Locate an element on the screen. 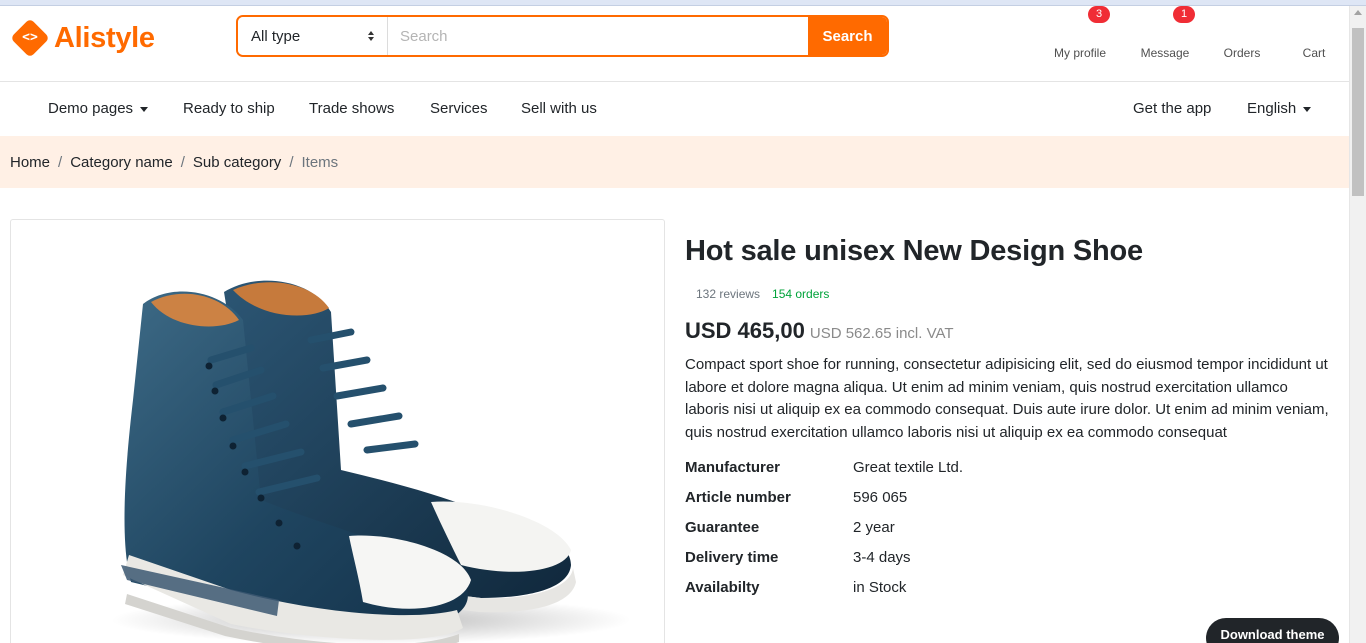  cart-link: Cart is located at coordinates (1314, 44).